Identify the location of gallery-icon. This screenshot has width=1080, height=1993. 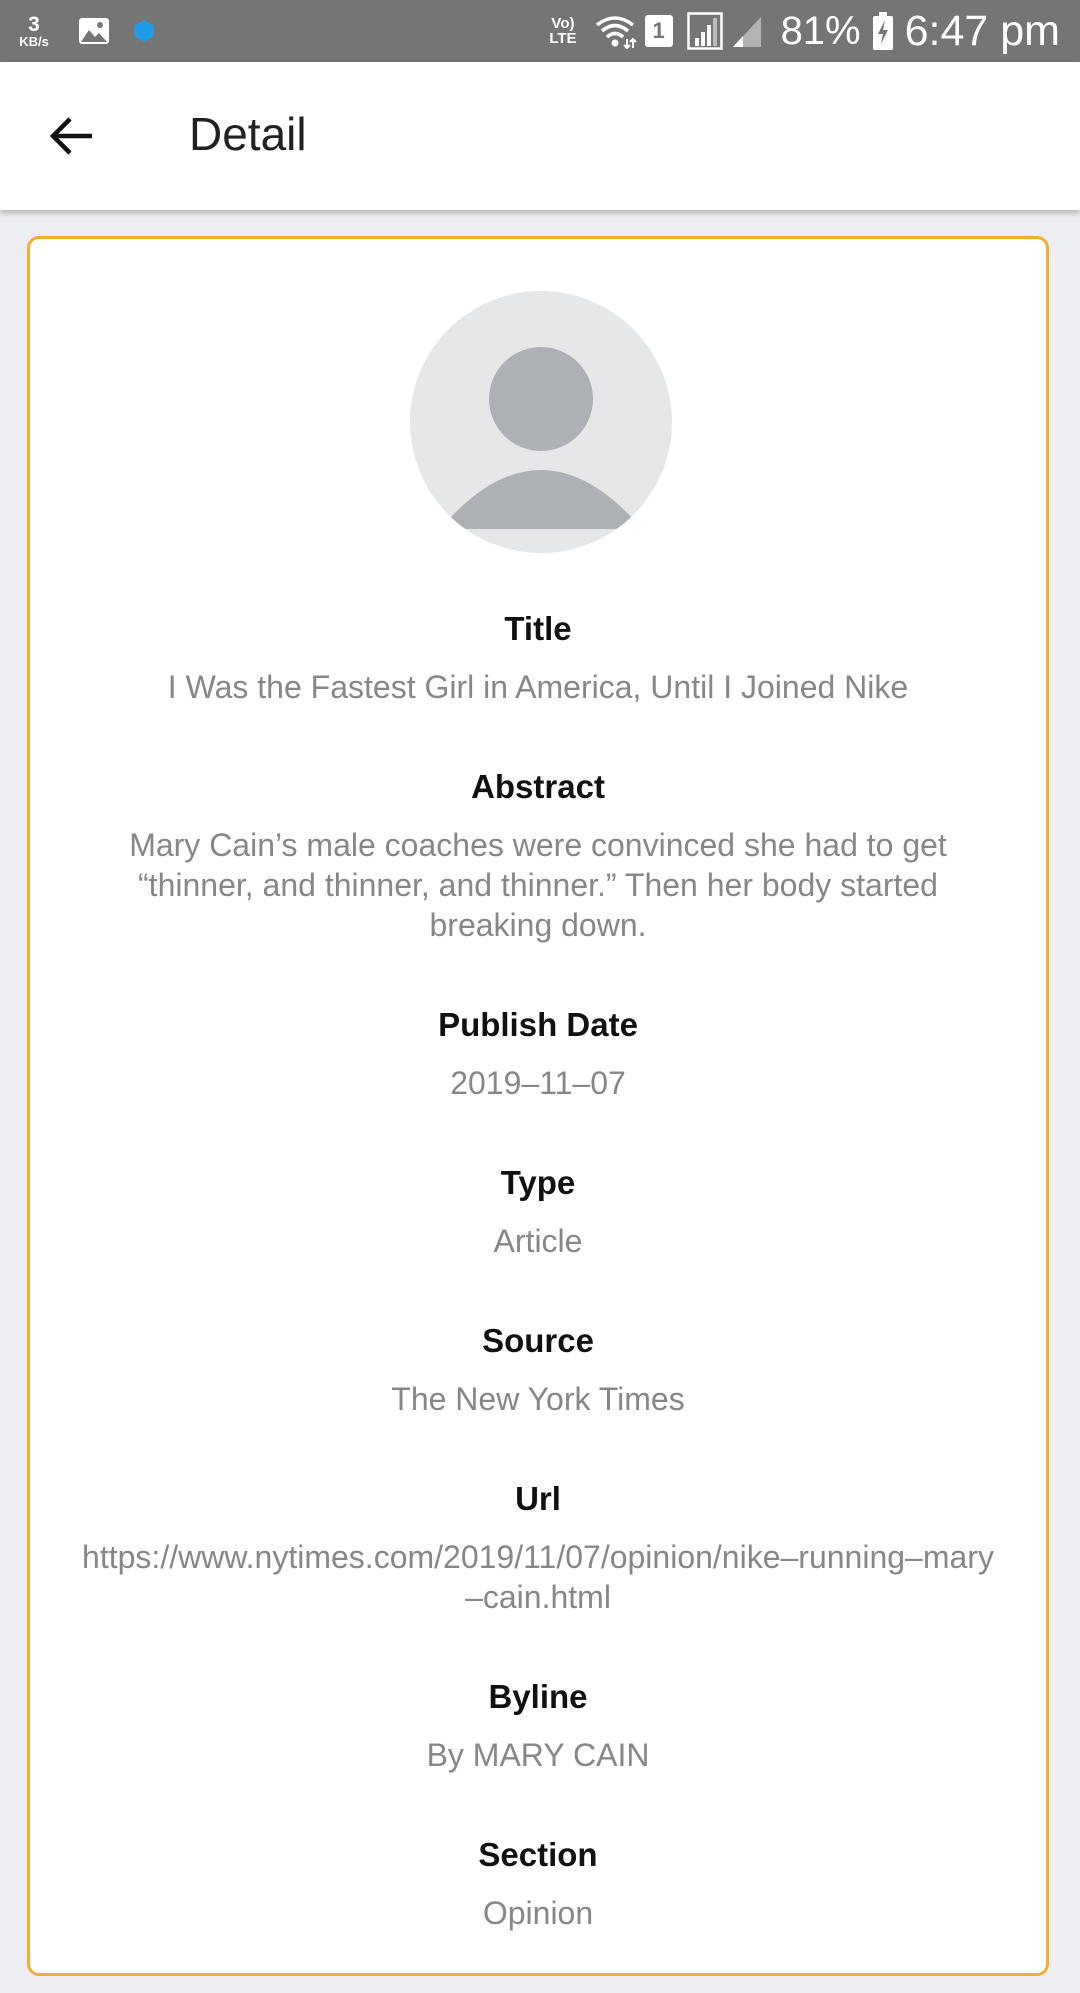
(94, 31).